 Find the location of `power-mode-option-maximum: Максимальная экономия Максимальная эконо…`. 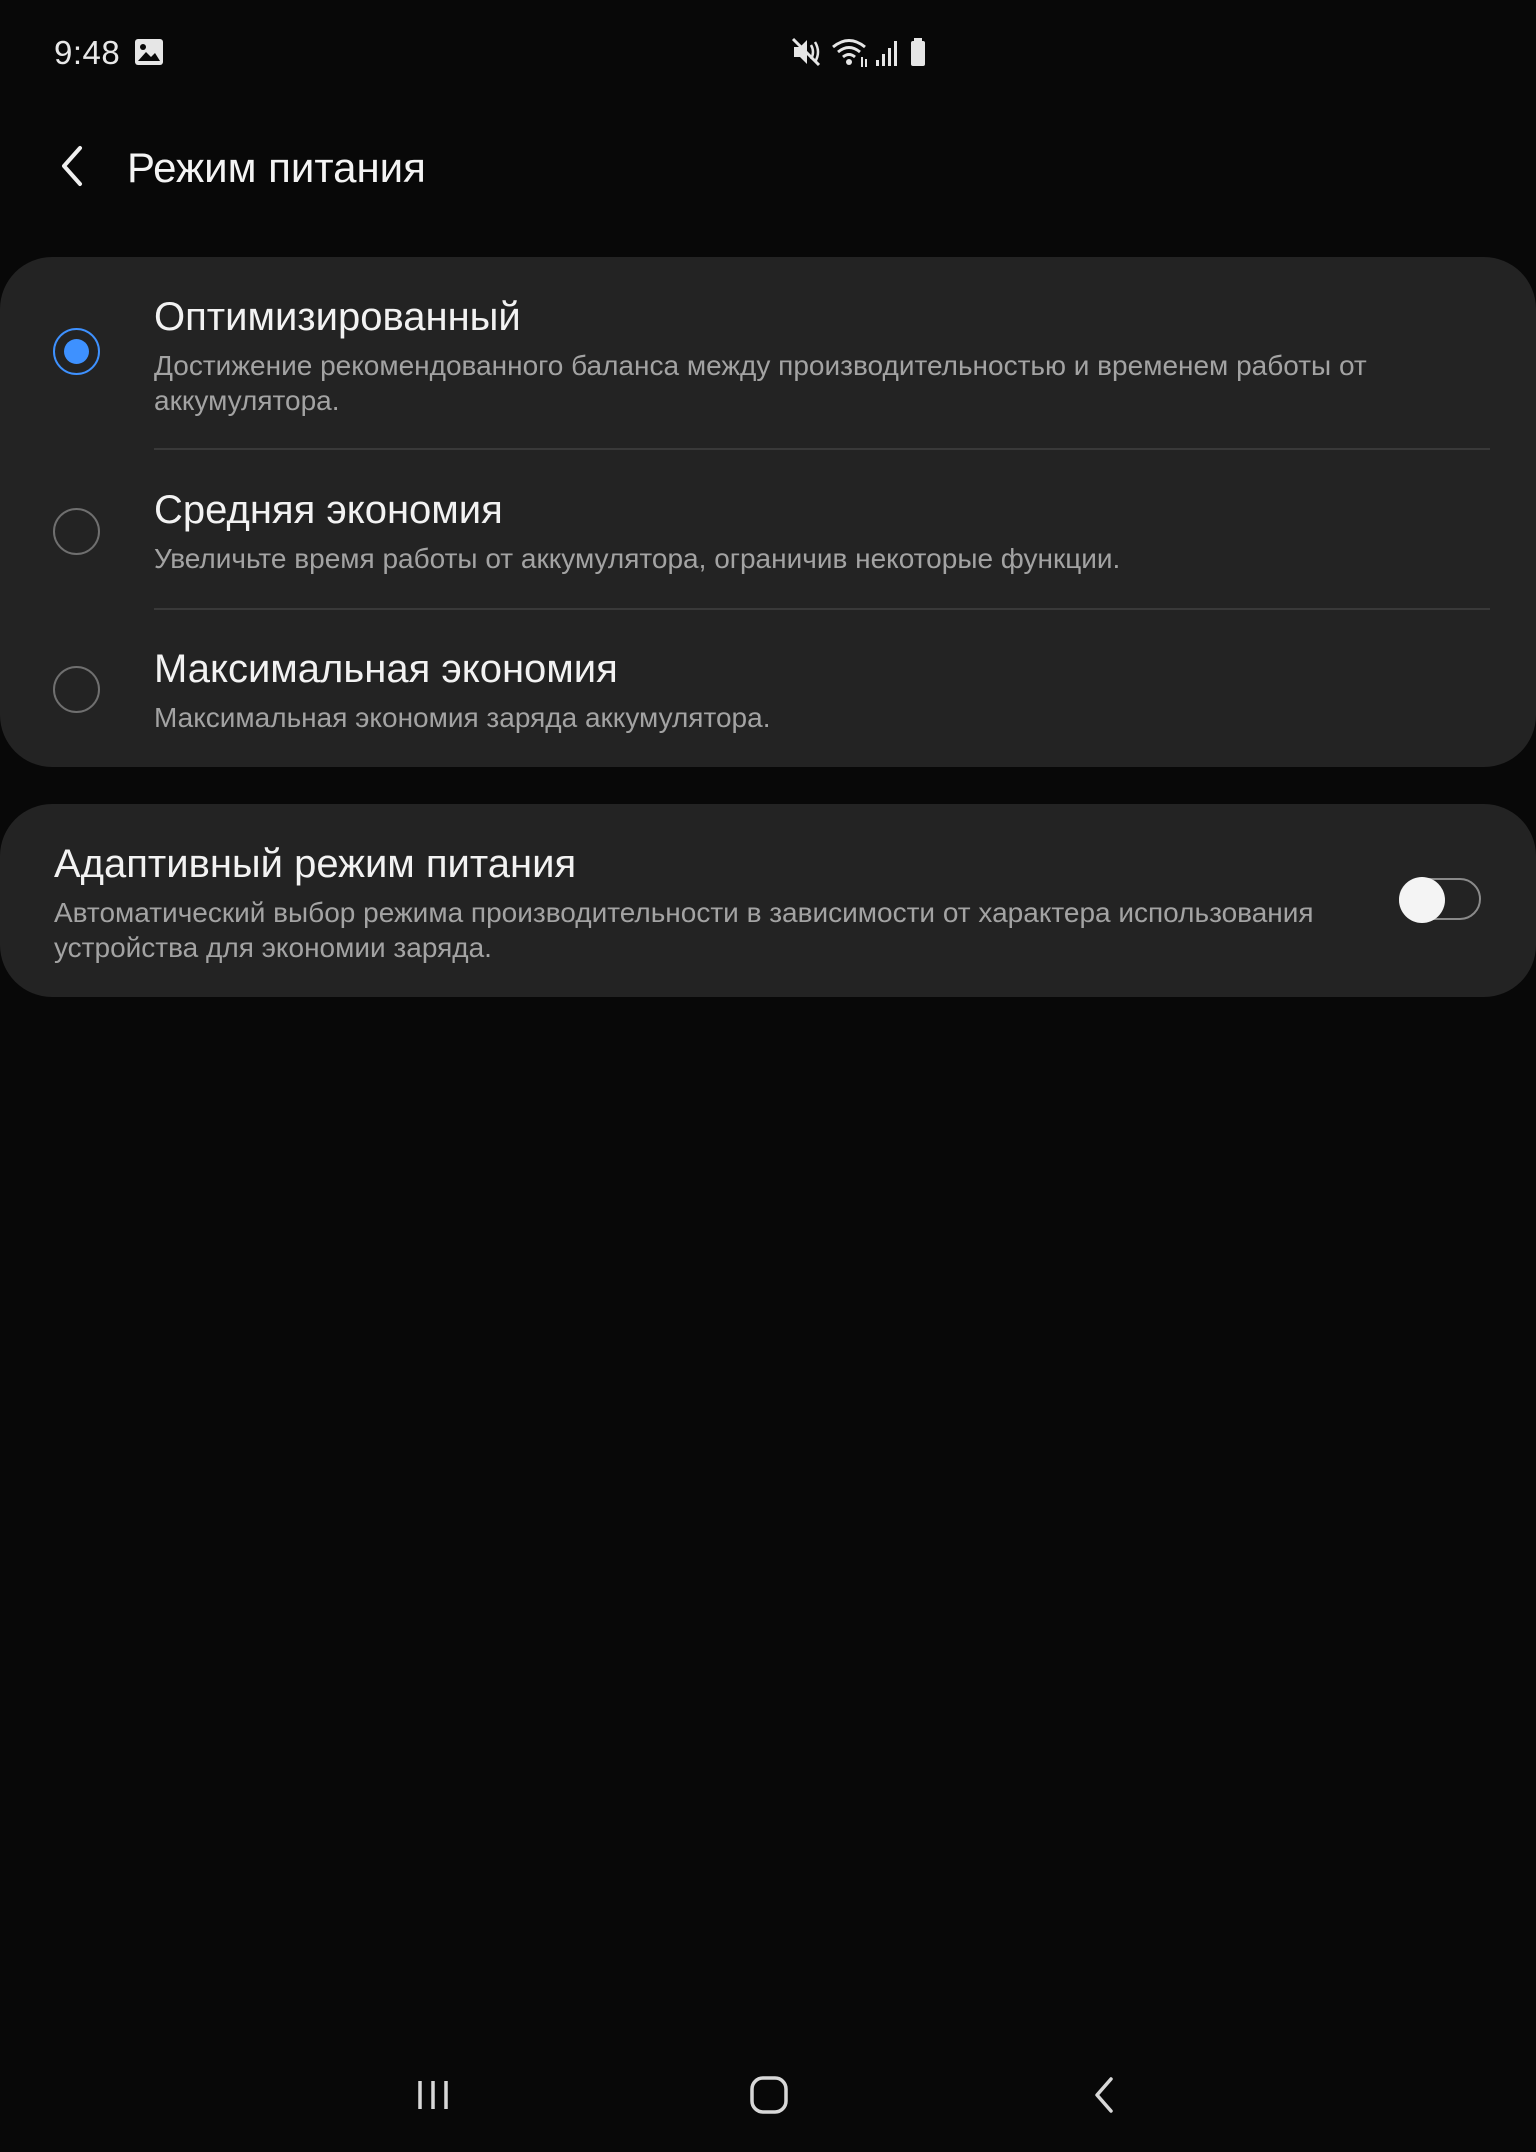

power-mode-option-maximum: Максимальная экономия Максимальная эконо… is located at coordinates (768, 688).